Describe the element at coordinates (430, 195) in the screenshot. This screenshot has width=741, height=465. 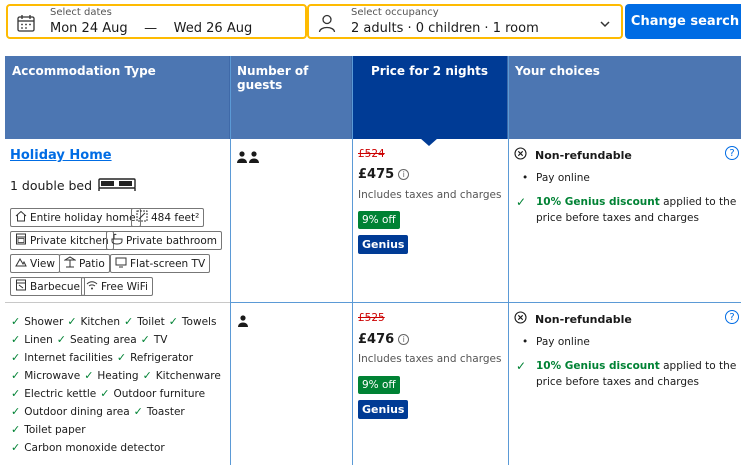
I see `tax-note: Includes taxes and charges` at that location.